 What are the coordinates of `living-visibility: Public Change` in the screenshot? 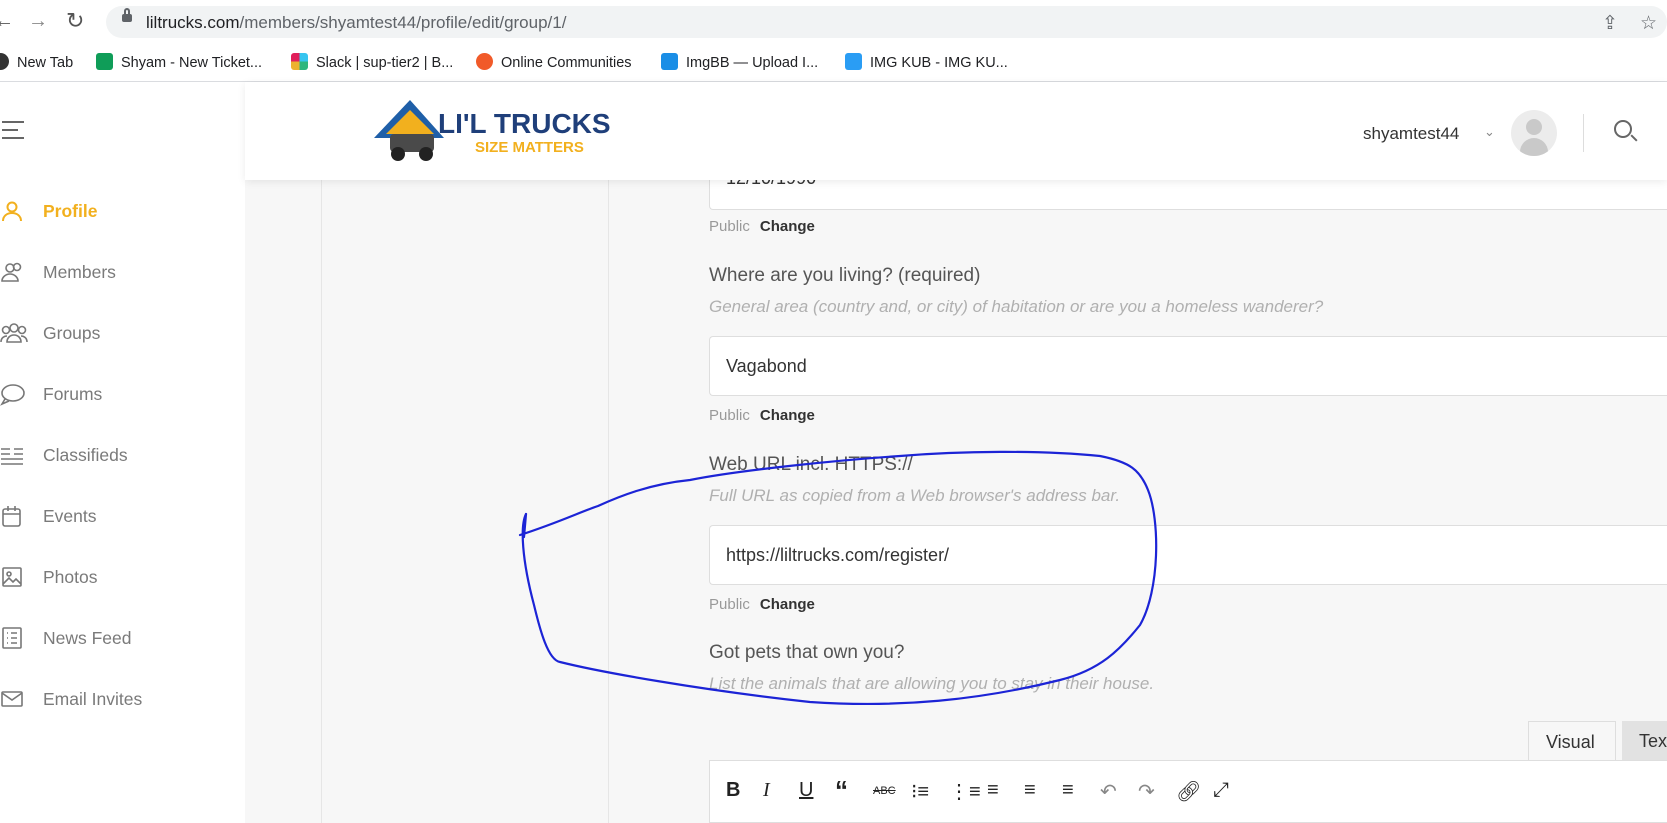 It's located at (762, 415).